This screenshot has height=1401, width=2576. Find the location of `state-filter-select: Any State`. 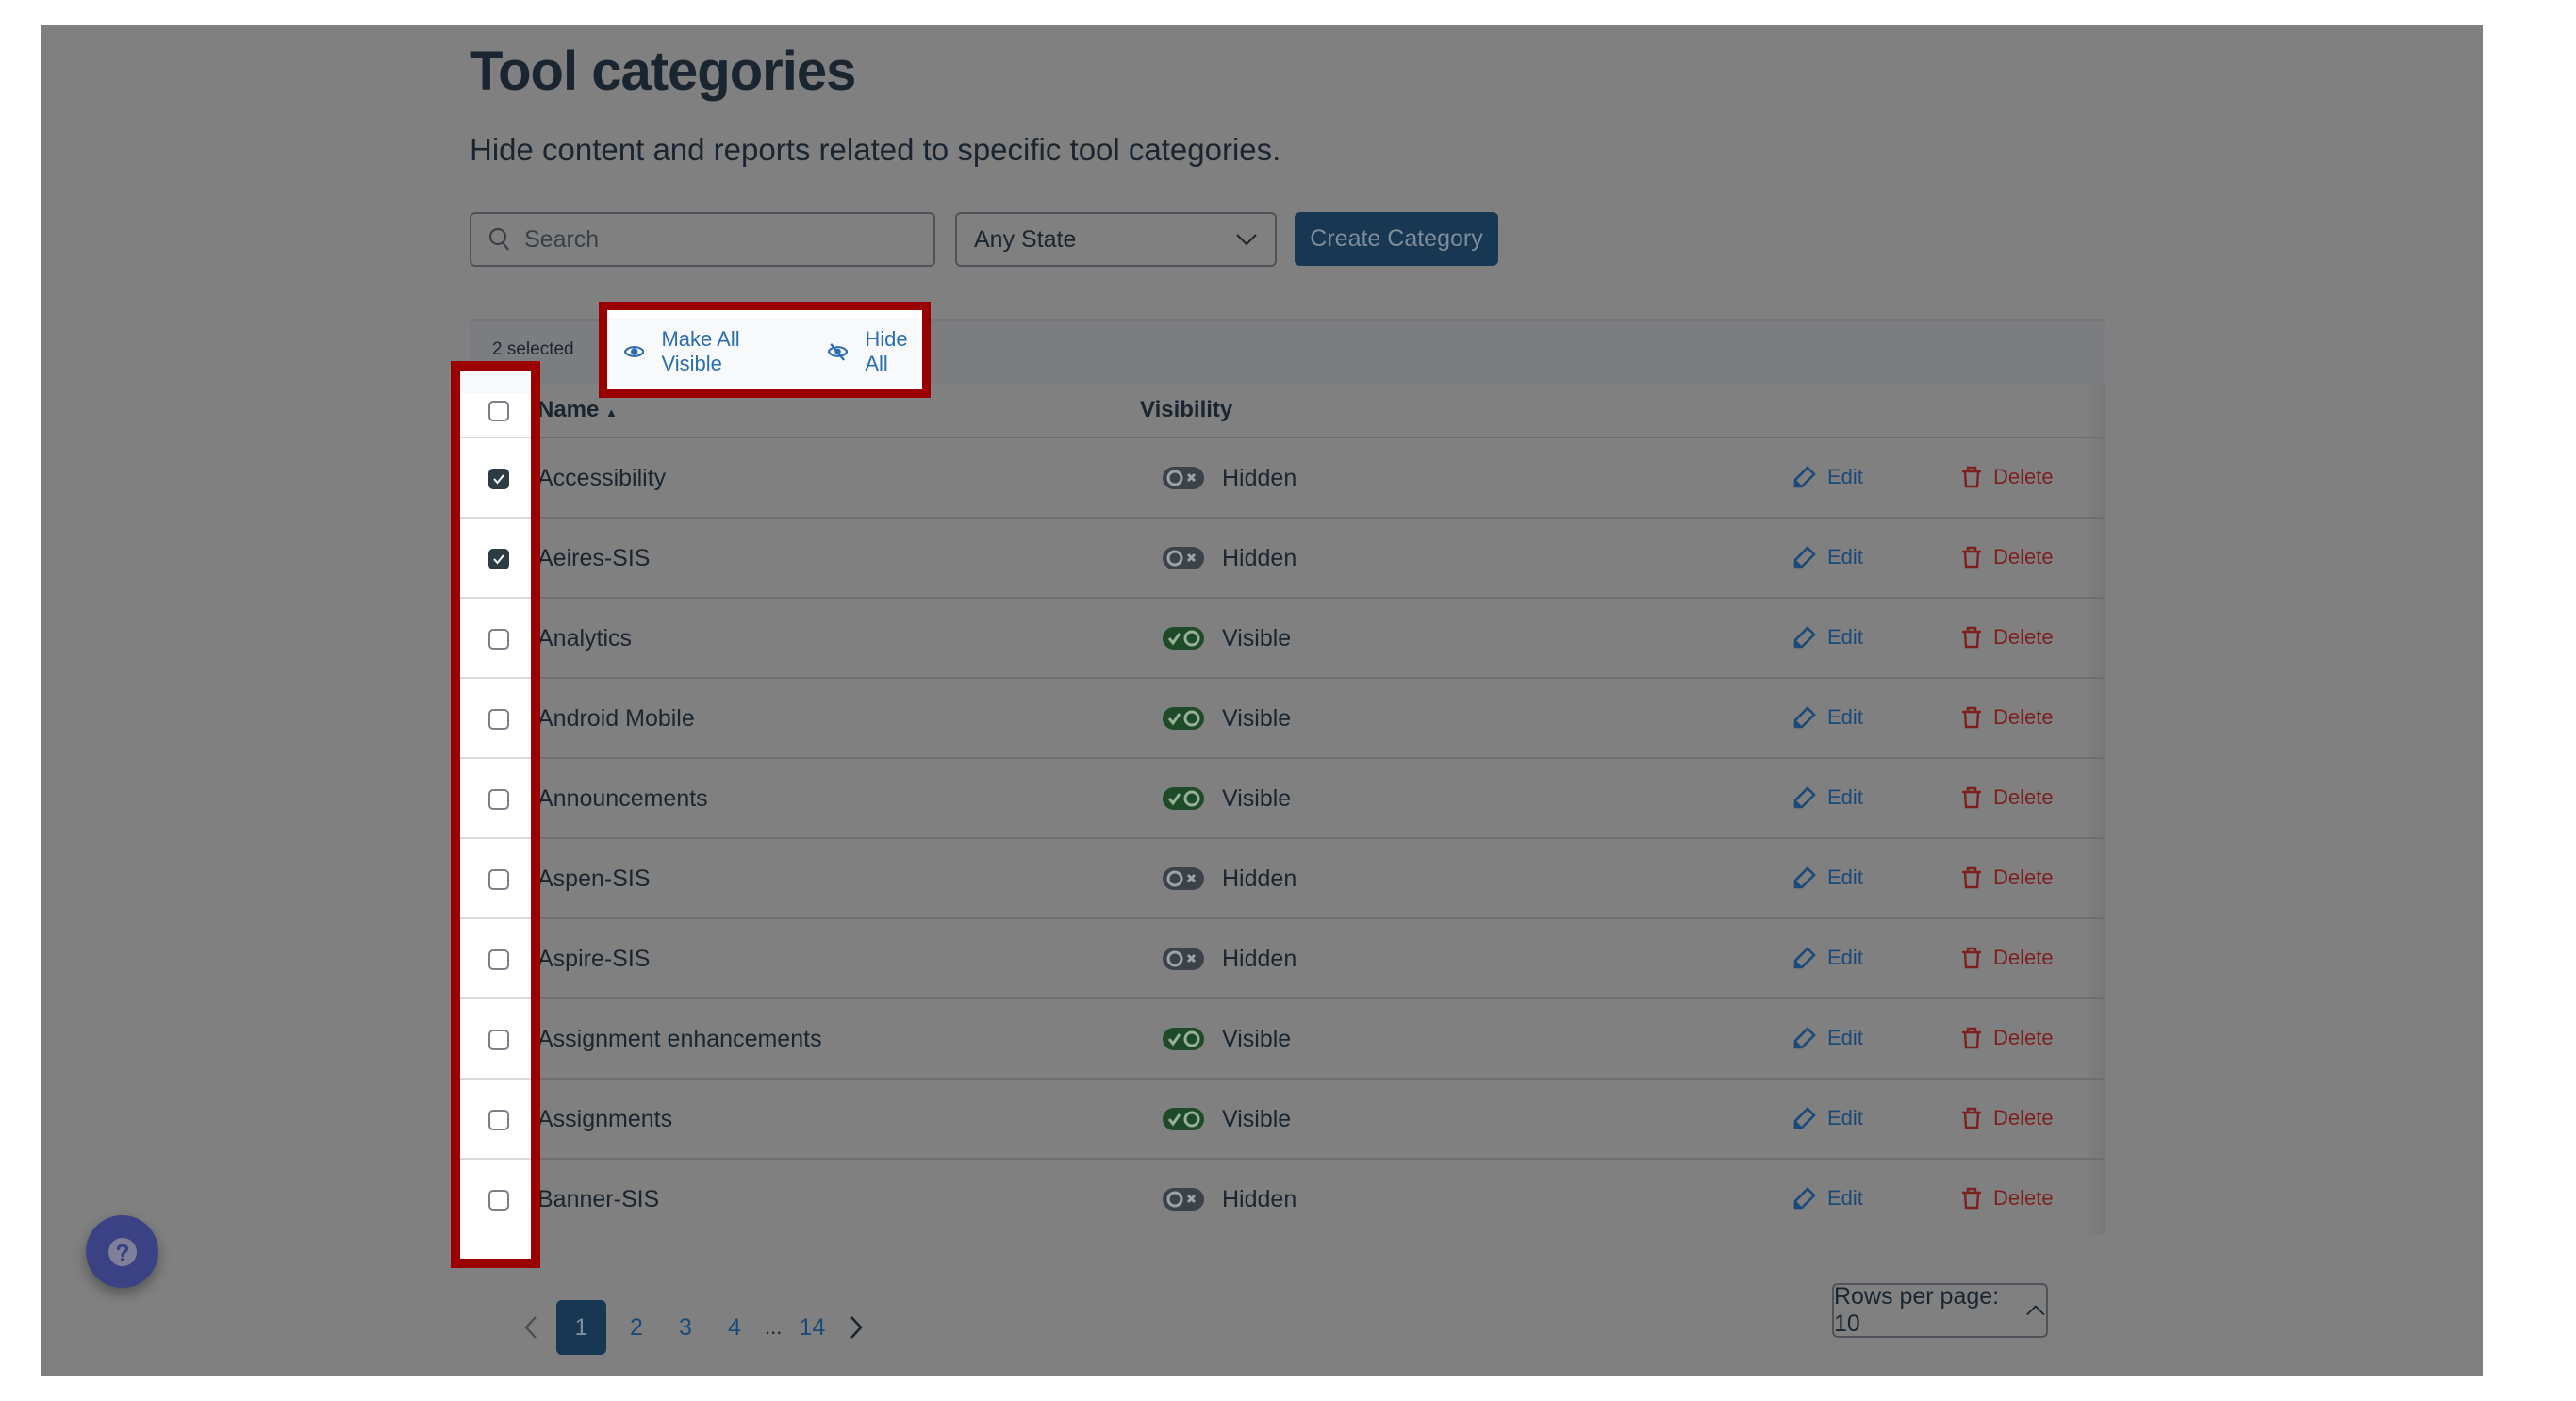

state-filter-select: Any State is located at coordinates (1116, 239).